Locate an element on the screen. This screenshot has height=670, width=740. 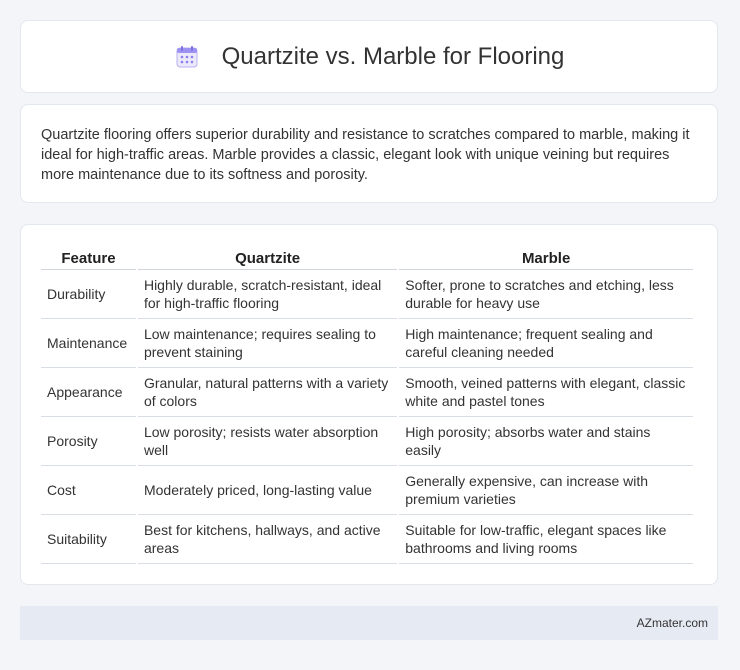
table-header-row: Feature Quartzite Marble is located at coordinates (367, 258).